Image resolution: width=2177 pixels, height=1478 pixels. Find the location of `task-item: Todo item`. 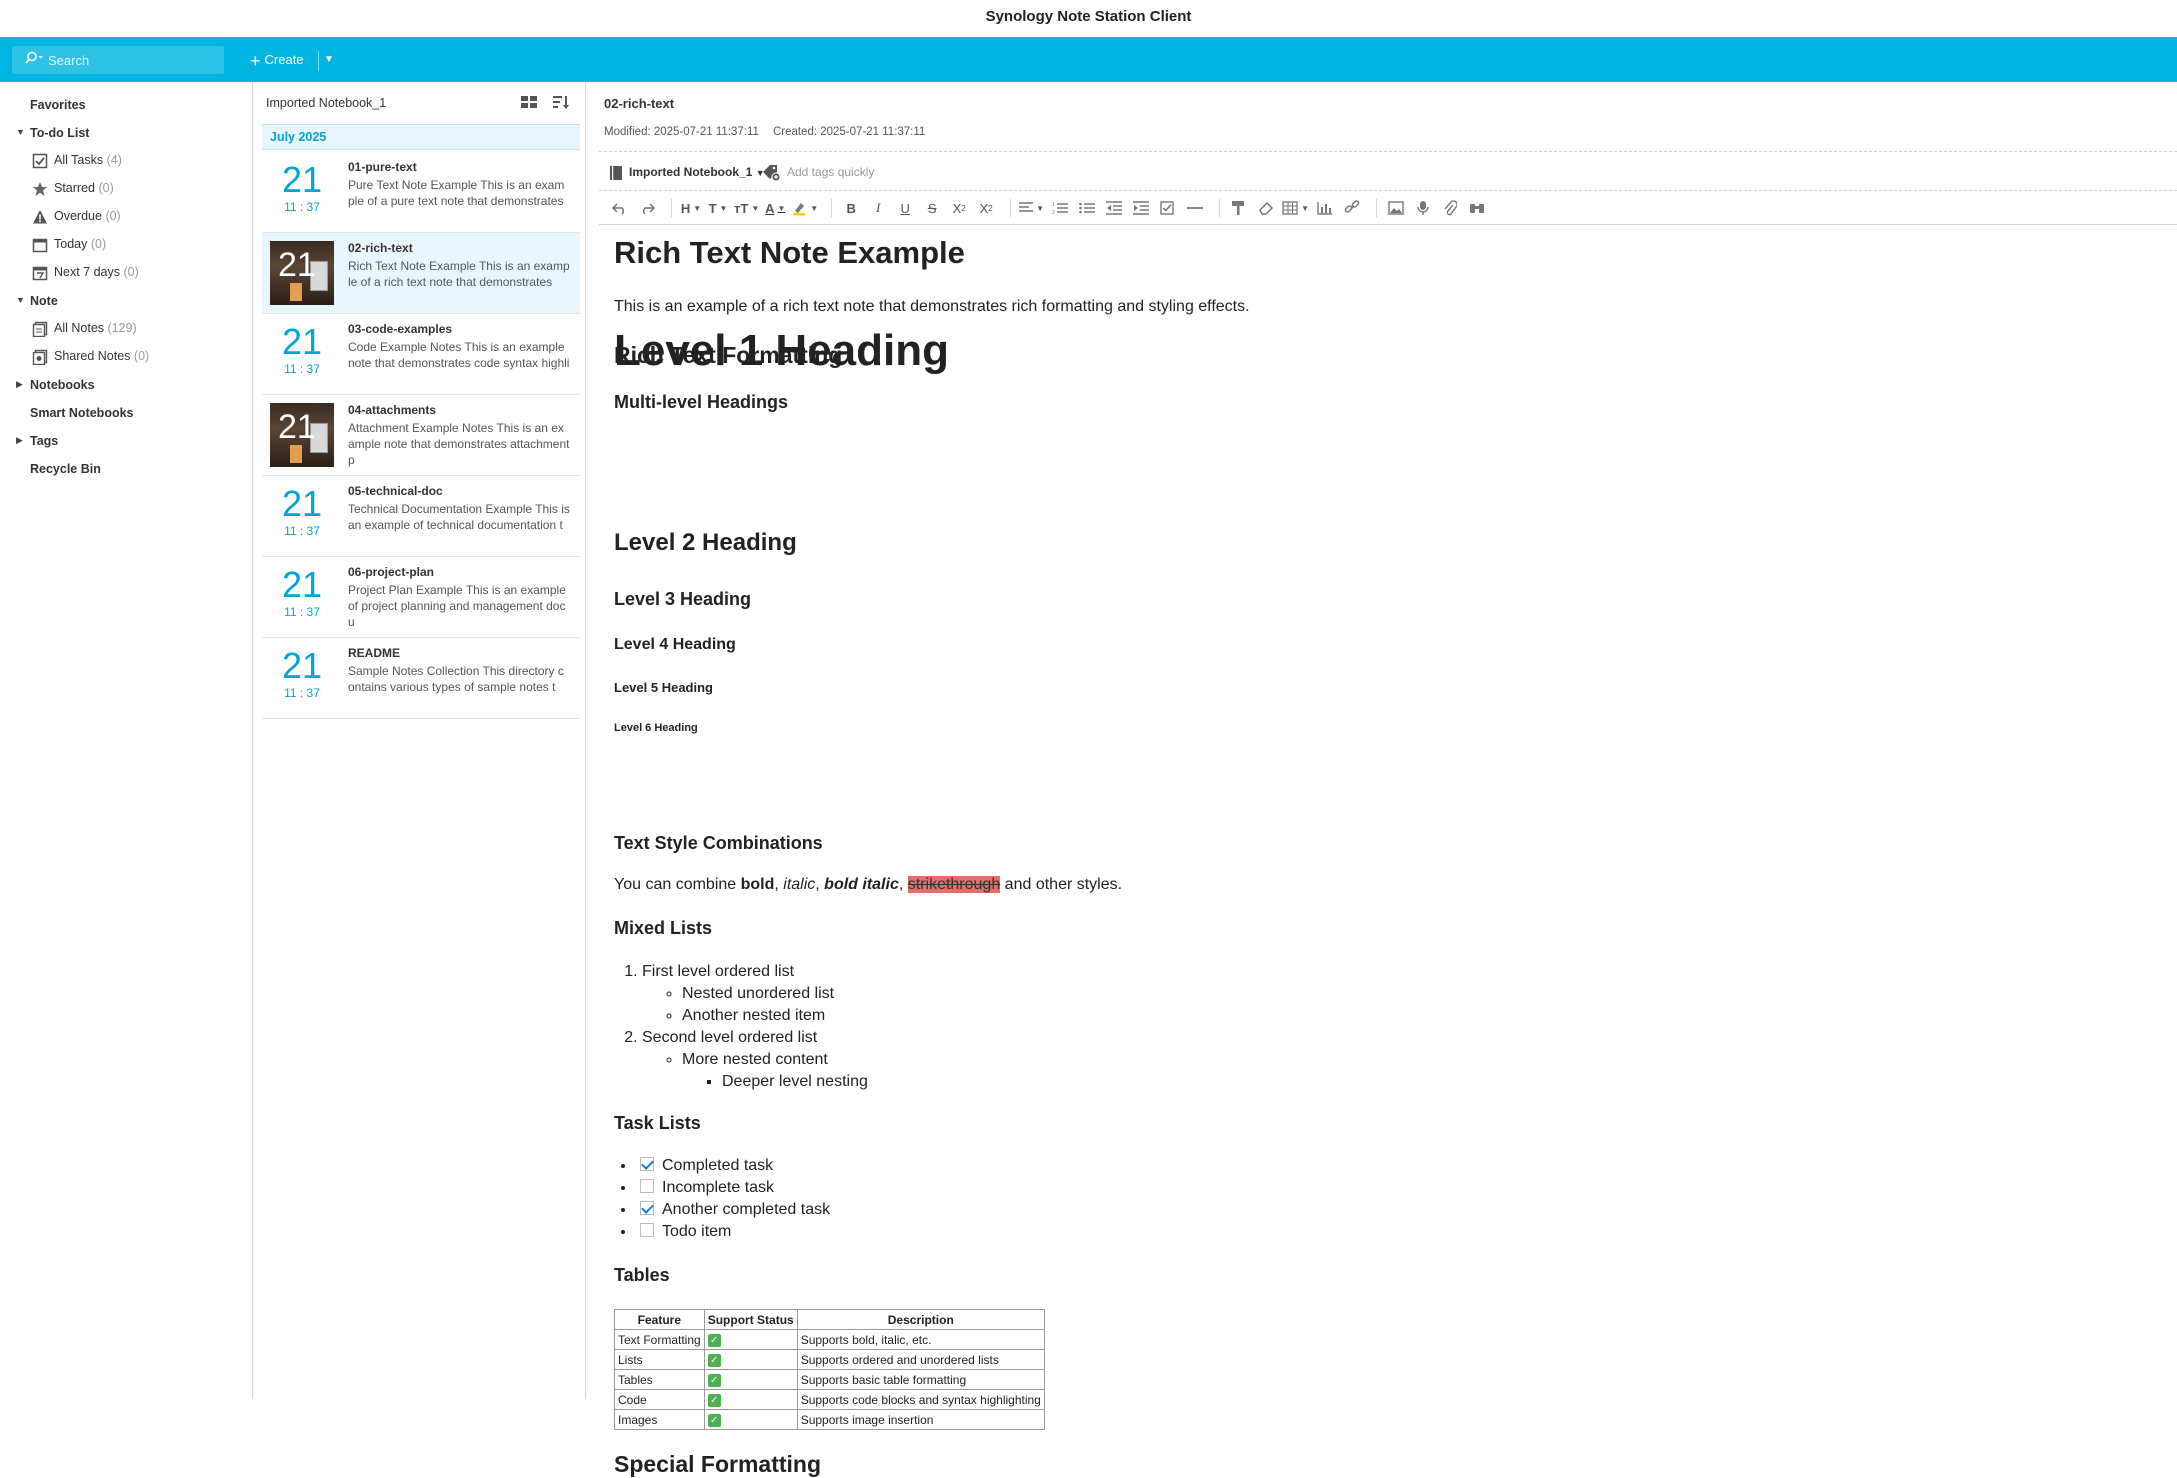

task-item: Todo item is located at coordinates (733, 1232).